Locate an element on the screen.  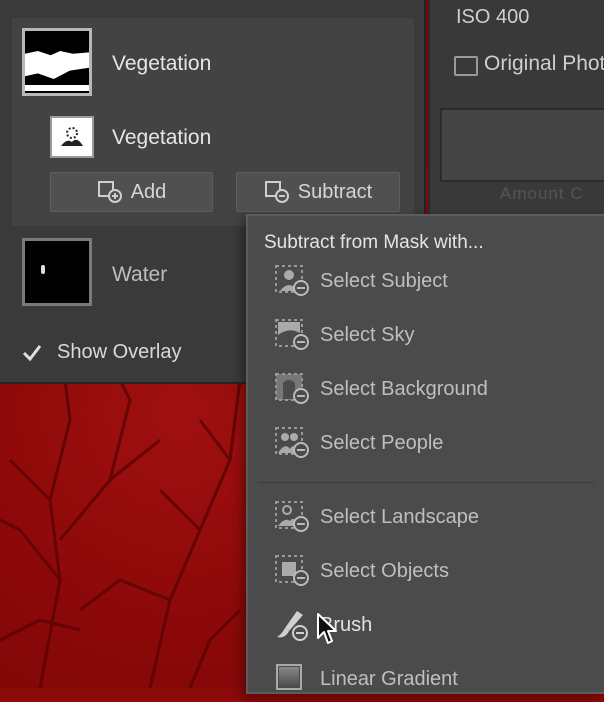
subtract-button: Subtract is located at coordinates (318, 192).